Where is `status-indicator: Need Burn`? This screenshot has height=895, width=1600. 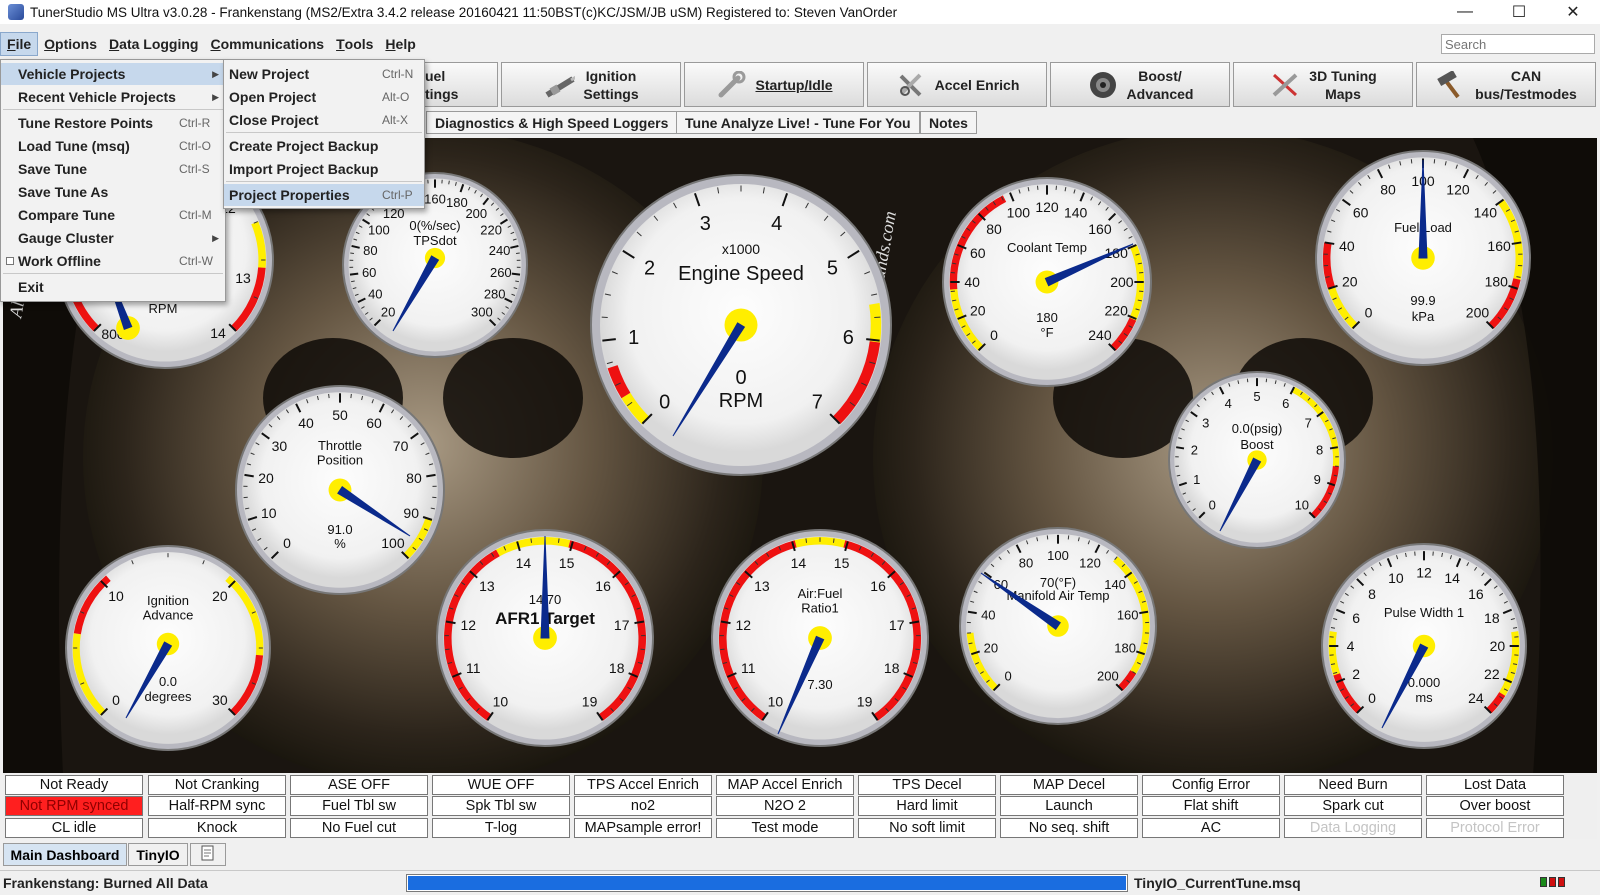
status-indicator: Need Burn is located at coordinates (1353, 785).